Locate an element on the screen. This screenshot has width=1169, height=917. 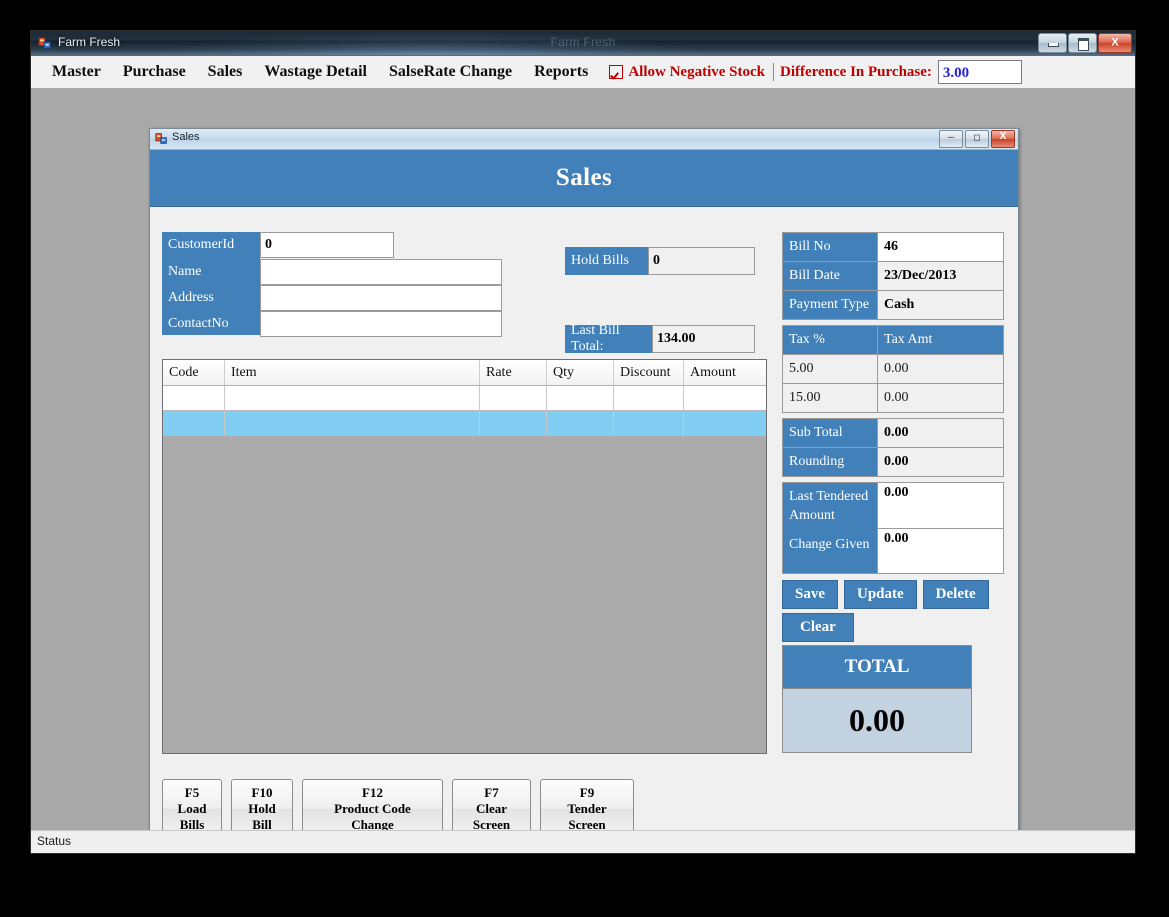
menu-item-salserate-change: SalseRate Change is located at coordinates (450, 72).